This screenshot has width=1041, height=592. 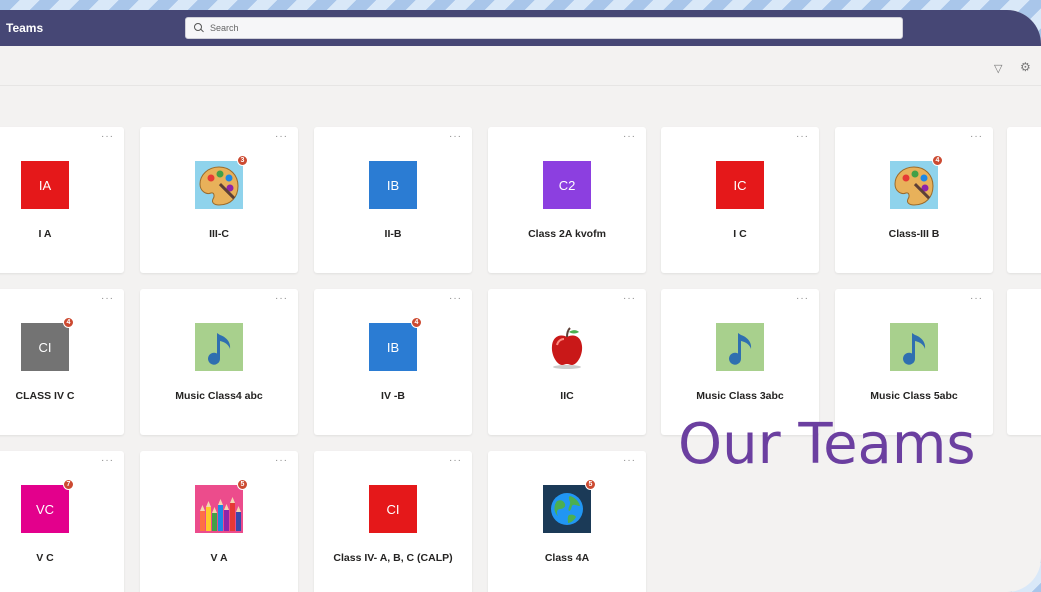 What do you see at coordinates (219, 558) in the screenshot?
I see `team-name: V A` at bounding box center [219, 558].